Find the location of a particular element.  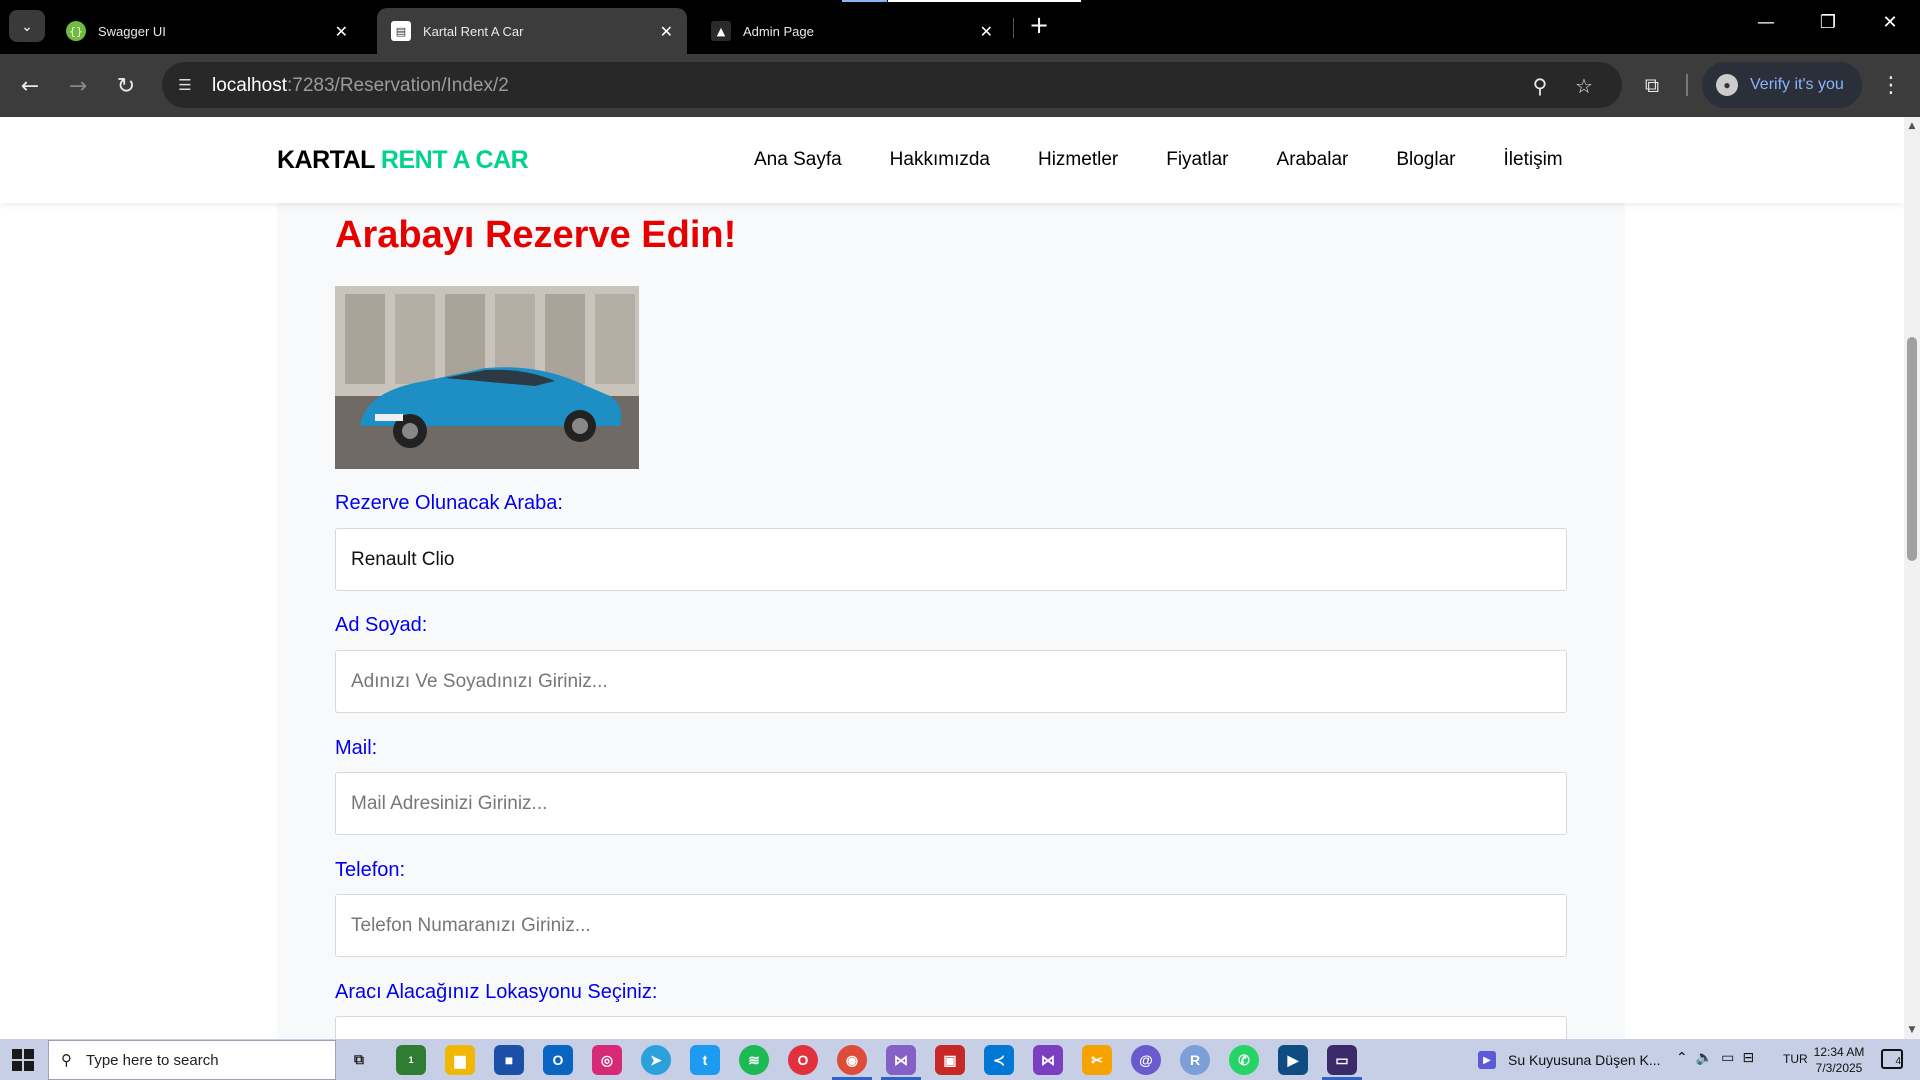

extensions-icon: ⧉ is located at coordinates (1652, 85).